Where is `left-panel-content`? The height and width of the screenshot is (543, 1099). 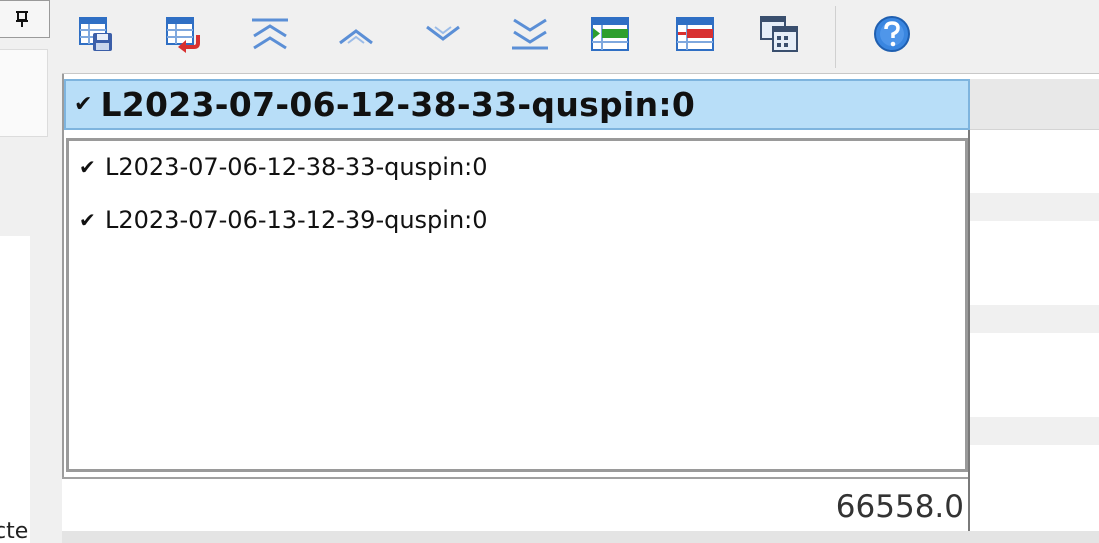
left-panel-content is located at coordinates (15, 389).